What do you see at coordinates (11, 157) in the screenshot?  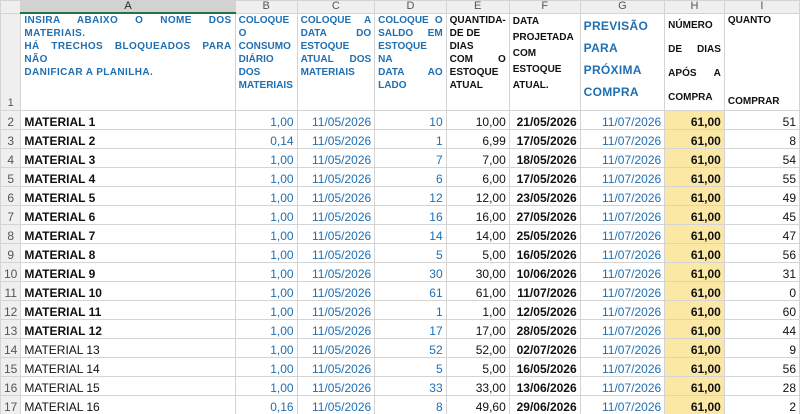 I see `row-number: 4` at bounding box center [11, 157].